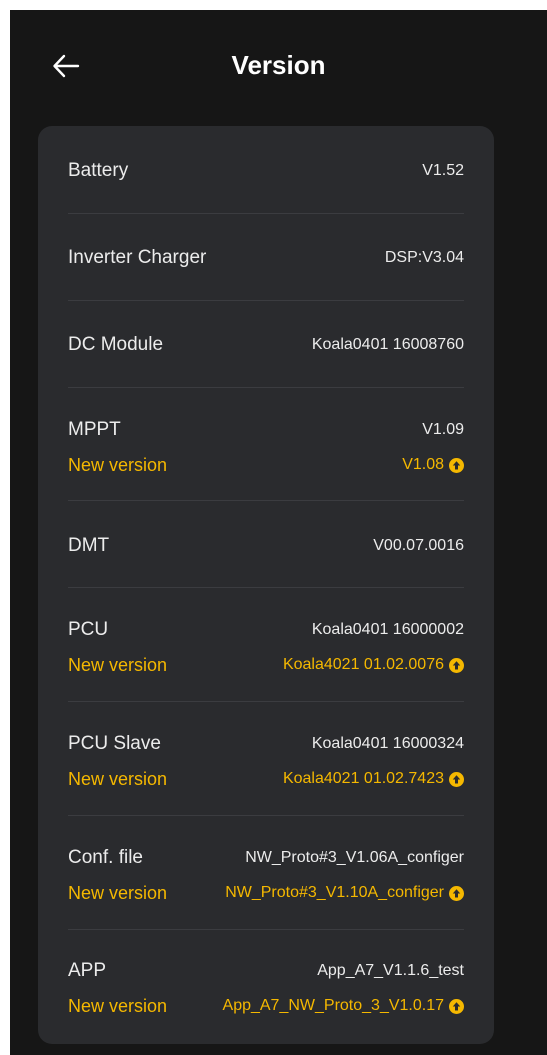 The image size is (547, 1055). What do you see at coordinates (89, 545) in the screenshot?
I see `row-label: DMT` at bounding box center [89, 545].